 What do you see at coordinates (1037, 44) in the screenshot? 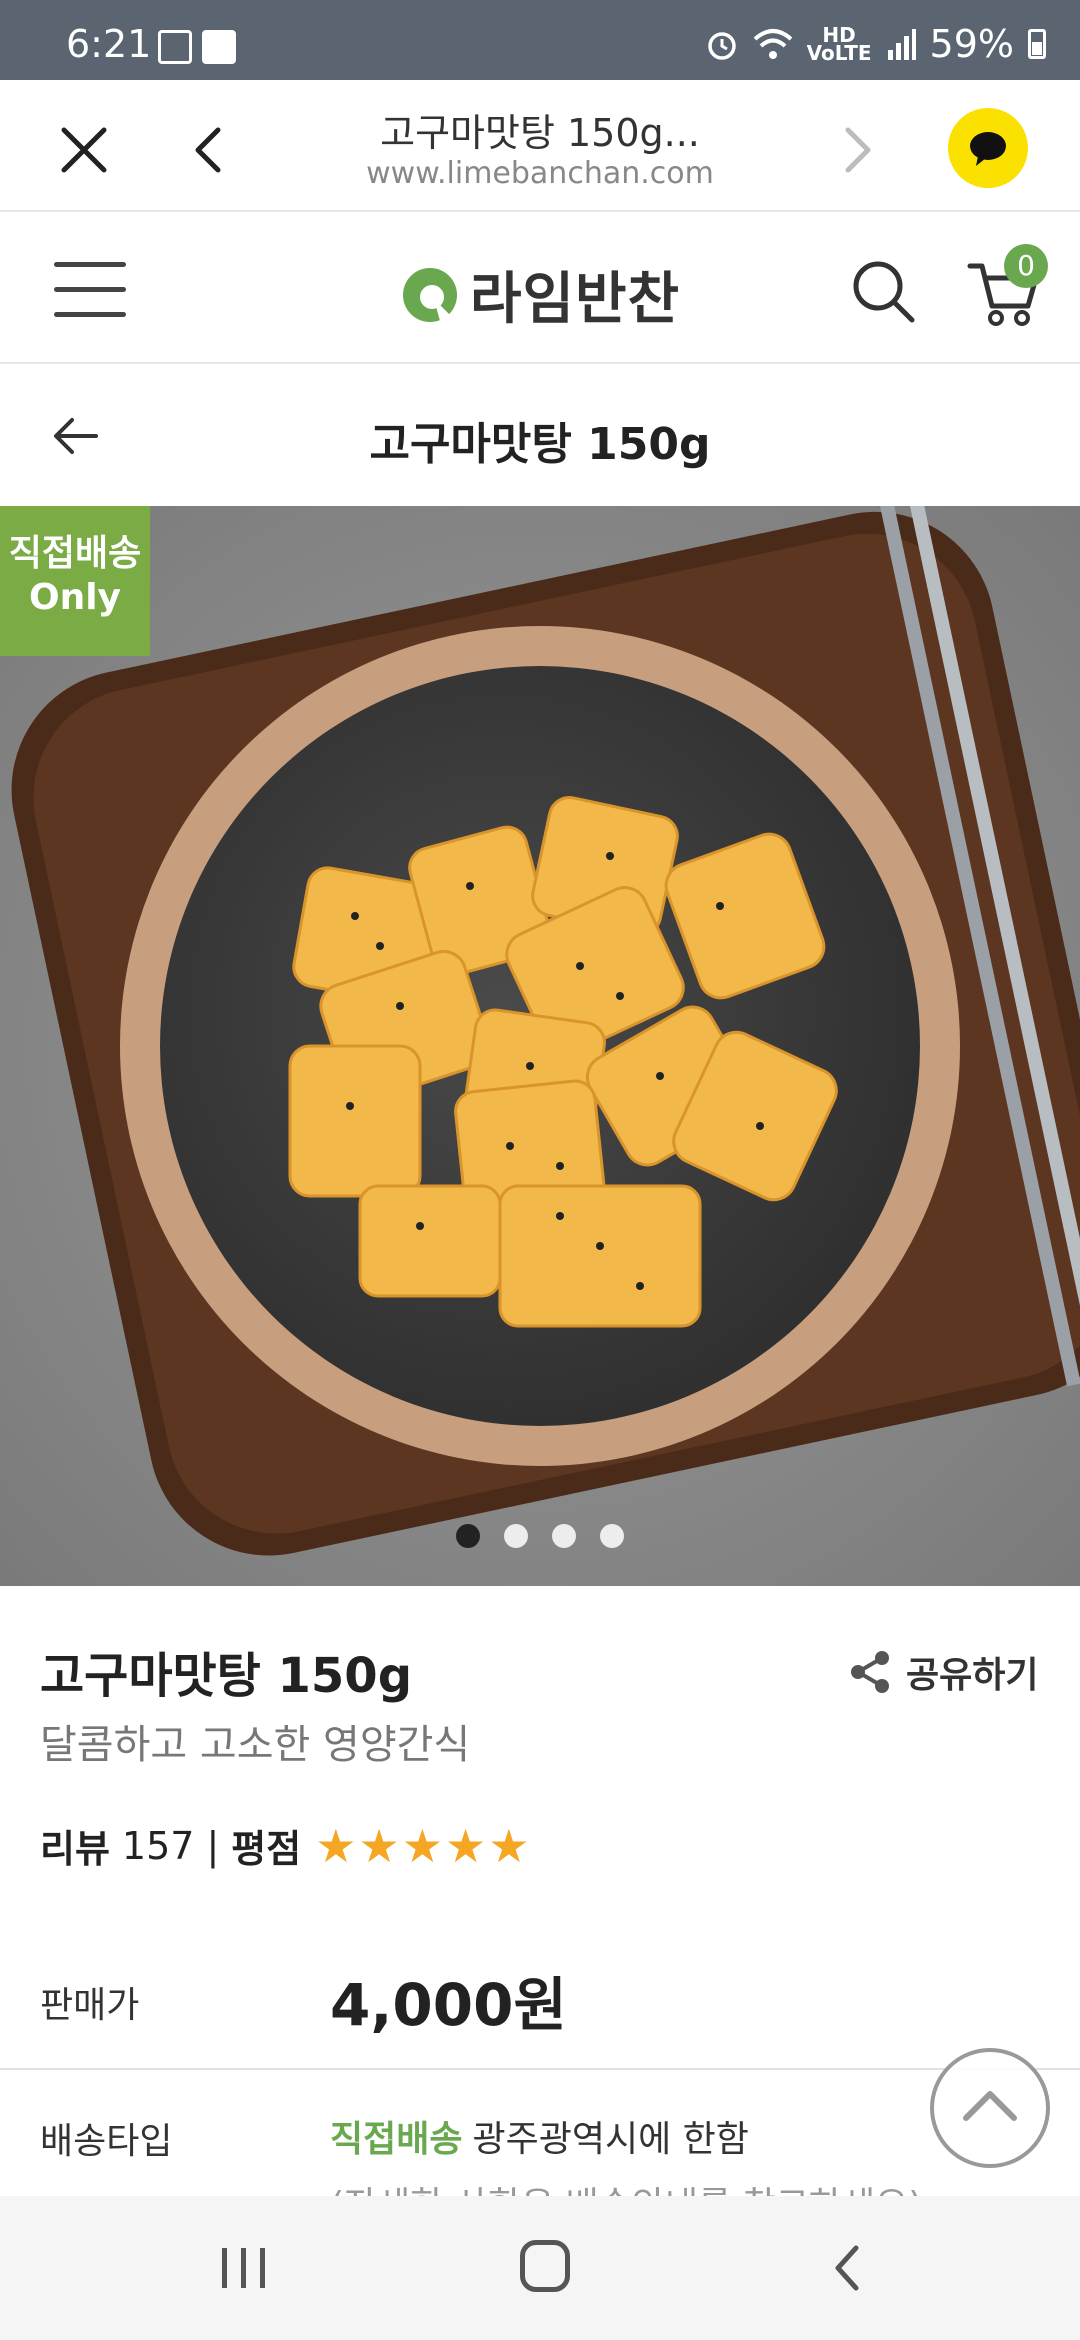
I see `battery-icon` at bounding box center [1037, 44].